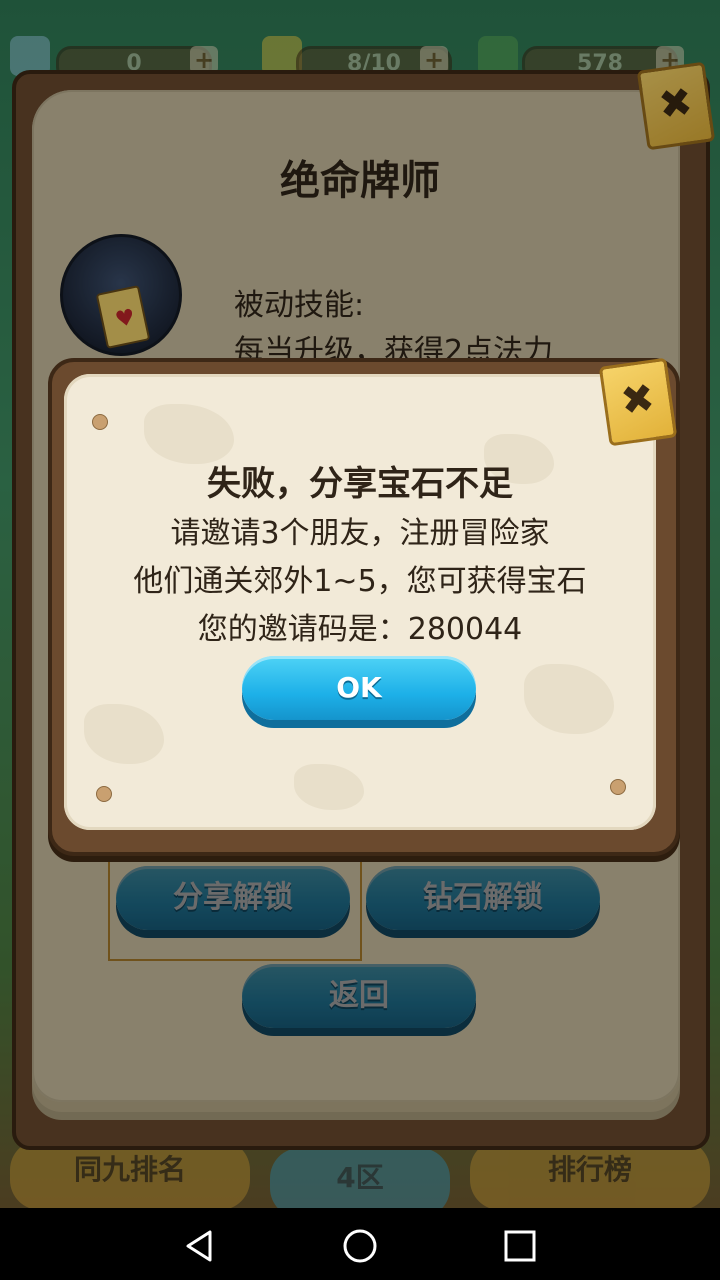  I want to click on ok-button: OK, so click(359, 688).